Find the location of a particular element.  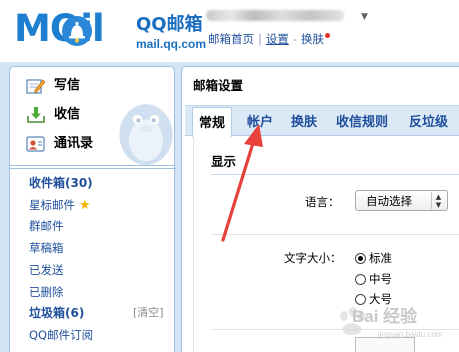

contacts-button: 通讯录 is located at coordinates (59, 144).